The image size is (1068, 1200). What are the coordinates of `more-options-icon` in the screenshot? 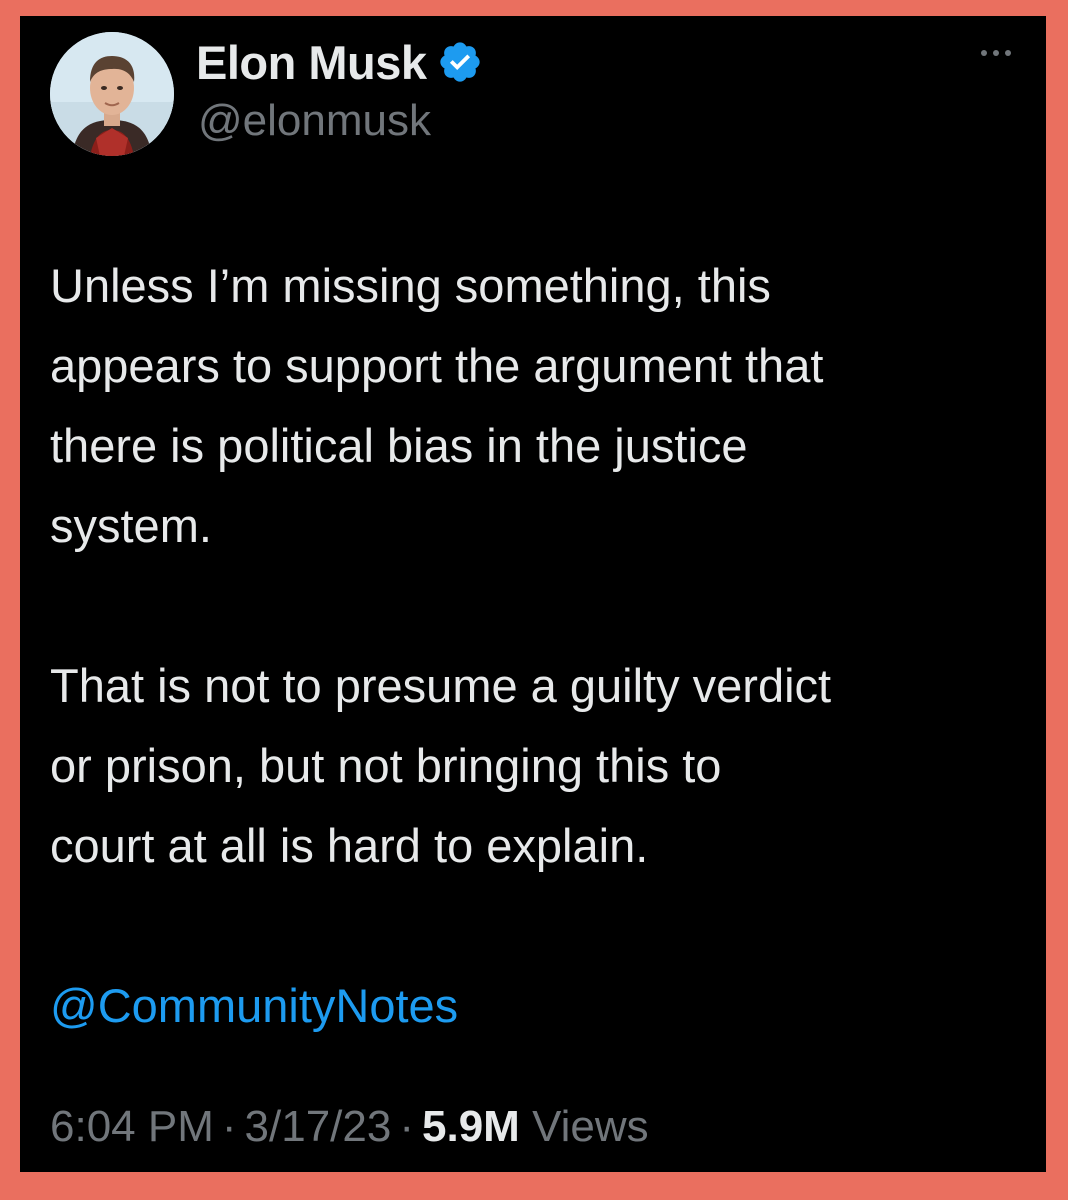 It's located at (996, 53).